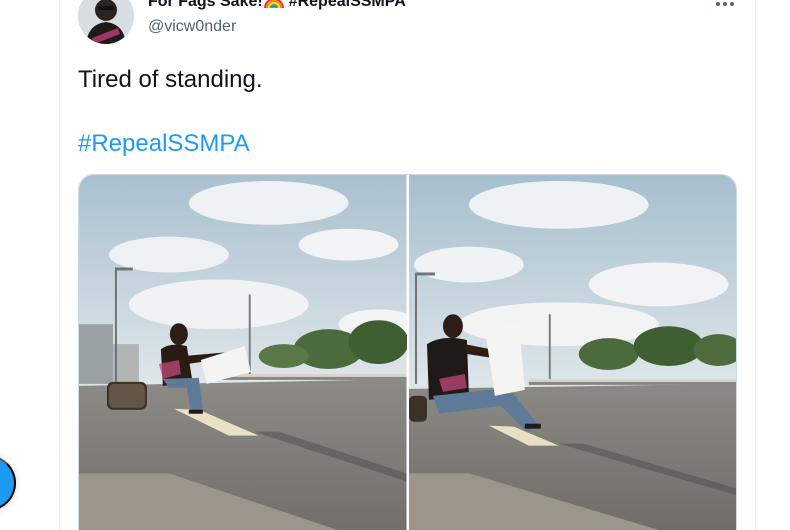 This screenshot has width=790, height=530. I want to click on tweet-text: Tired of standing., so click(170, 79).